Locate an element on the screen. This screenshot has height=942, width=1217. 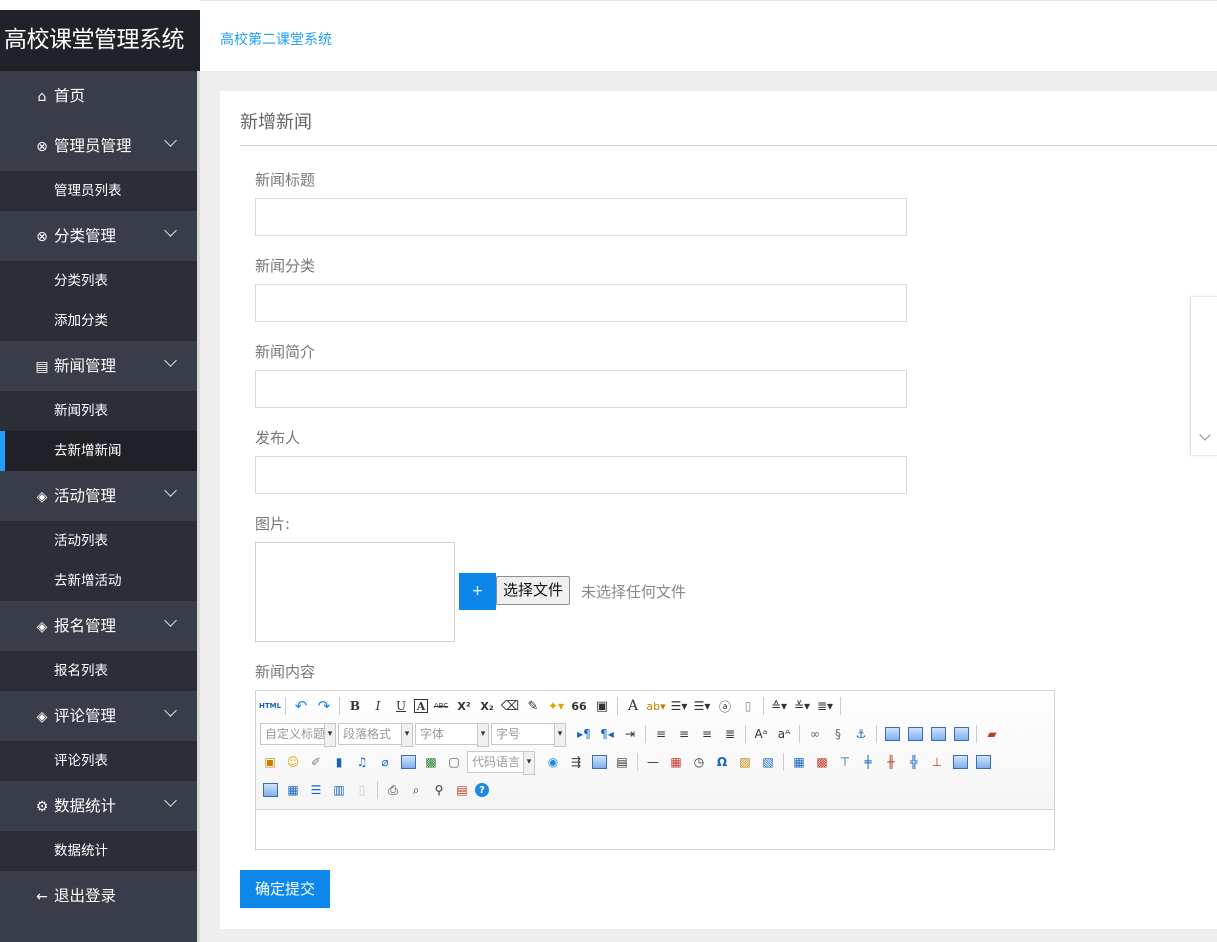
ordered-list-icon: ☰▾ is located at coordinates (679, 706).